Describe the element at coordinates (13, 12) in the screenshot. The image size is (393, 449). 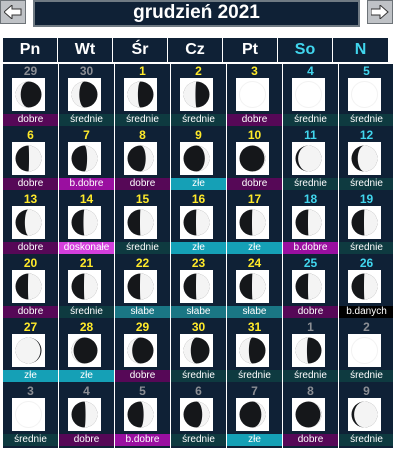
I see `previous-month-button` at that location.